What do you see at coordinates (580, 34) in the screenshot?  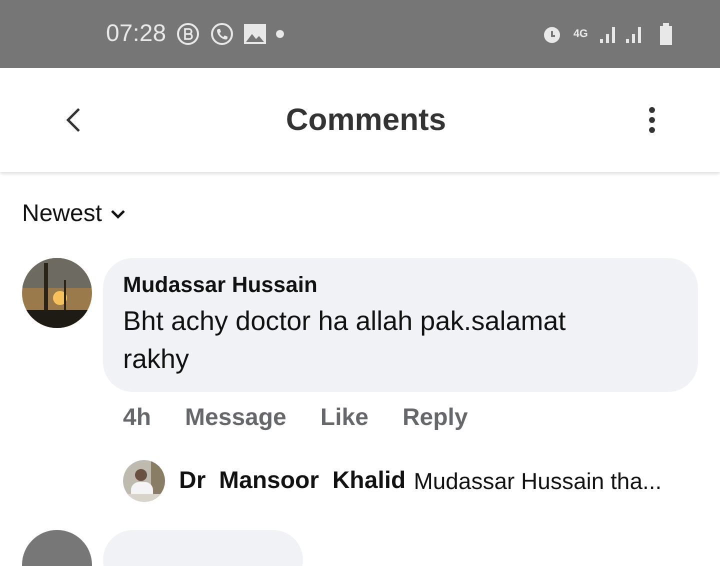 I see `network-type: 4G` at bounding box center [580, 34].